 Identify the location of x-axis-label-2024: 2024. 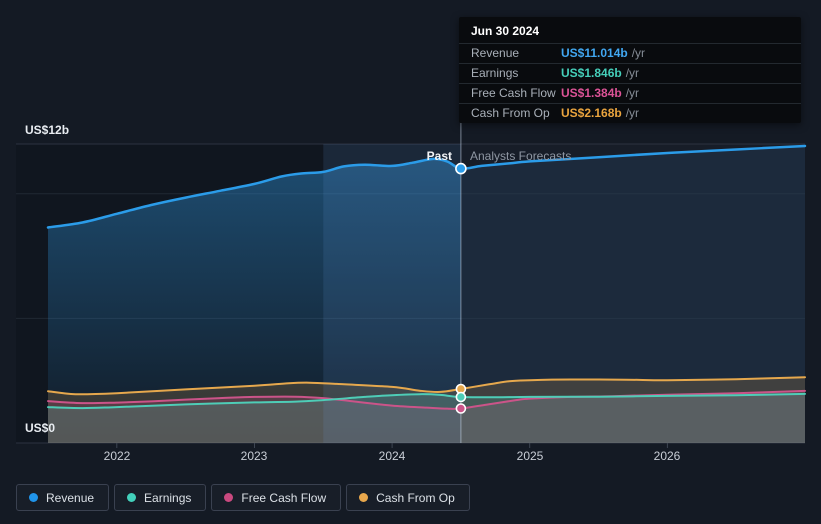
(392, 456).